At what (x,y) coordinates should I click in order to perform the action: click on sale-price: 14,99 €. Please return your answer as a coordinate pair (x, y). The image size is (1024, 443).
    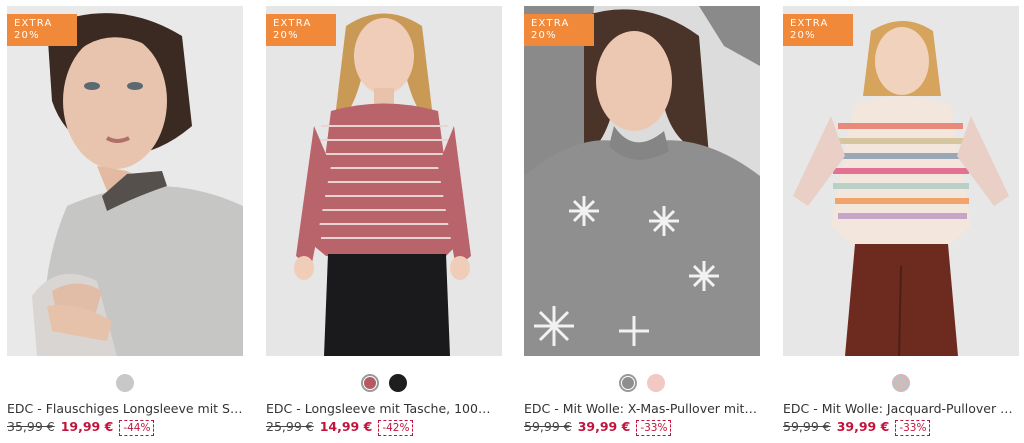
    Looking at the image, I should click on (346, 426).